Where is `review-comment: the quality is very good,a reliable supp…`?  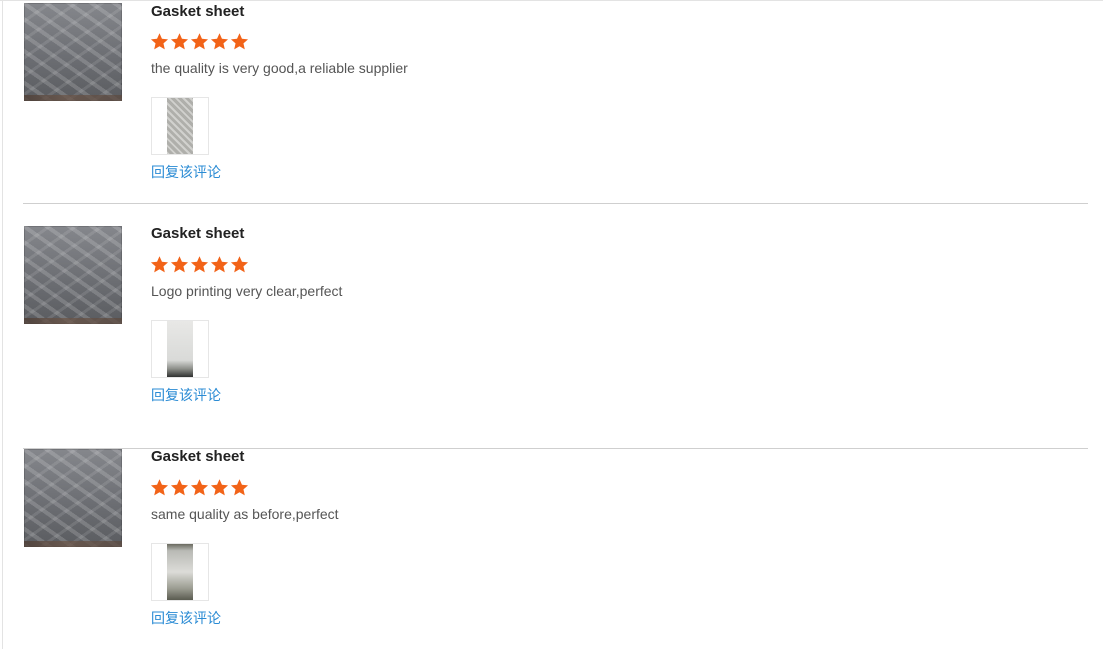 review-comment: the quality is very good,a reliable supp… is located at coordinates (279, 68).